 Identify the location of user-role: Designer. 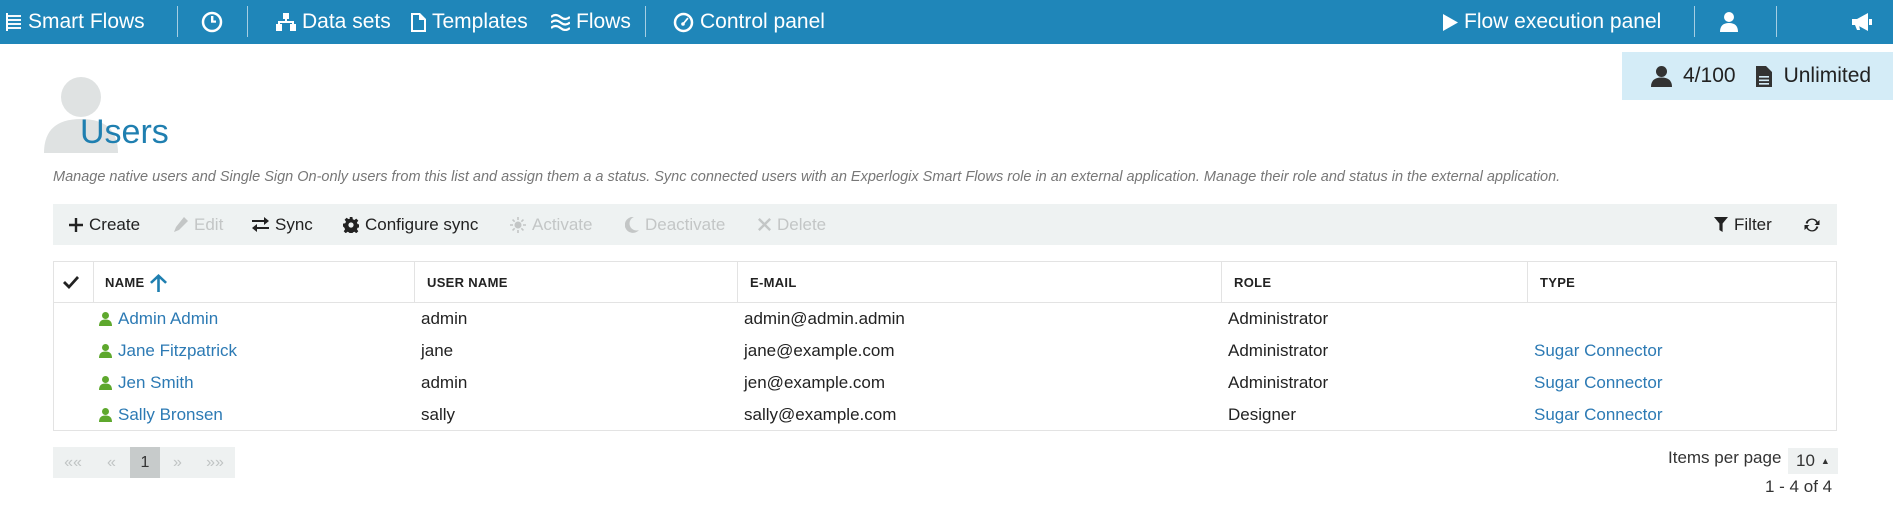
(1262, 414).